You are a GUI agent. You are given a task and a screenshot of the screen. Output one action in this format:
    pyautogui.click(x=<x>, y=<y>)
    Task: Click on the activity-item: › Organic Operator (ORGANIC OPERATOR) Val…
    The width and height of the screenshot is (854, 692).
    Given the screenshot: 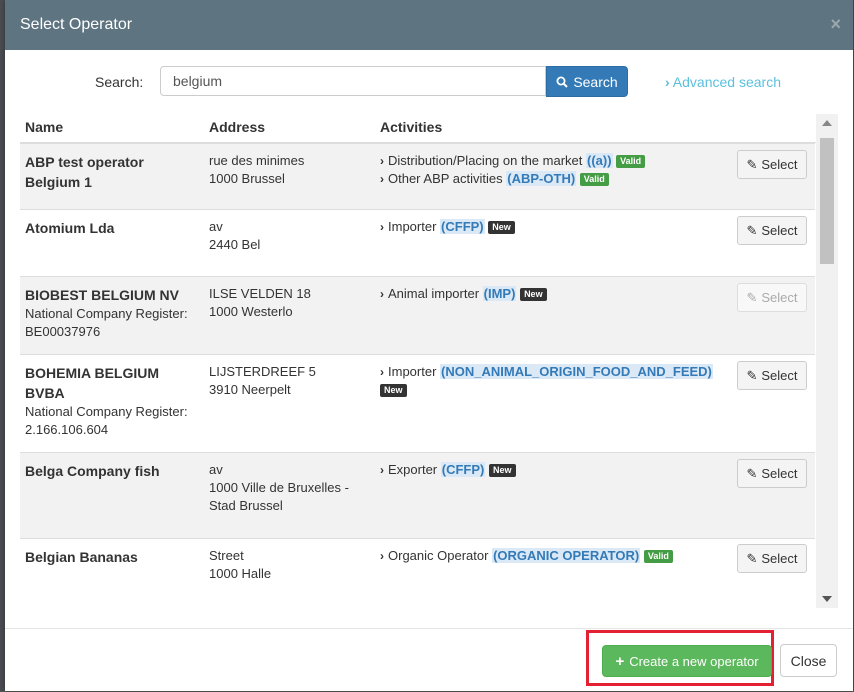 What is the action you would take?
    pyautogui.click(x=555, y=556)
    